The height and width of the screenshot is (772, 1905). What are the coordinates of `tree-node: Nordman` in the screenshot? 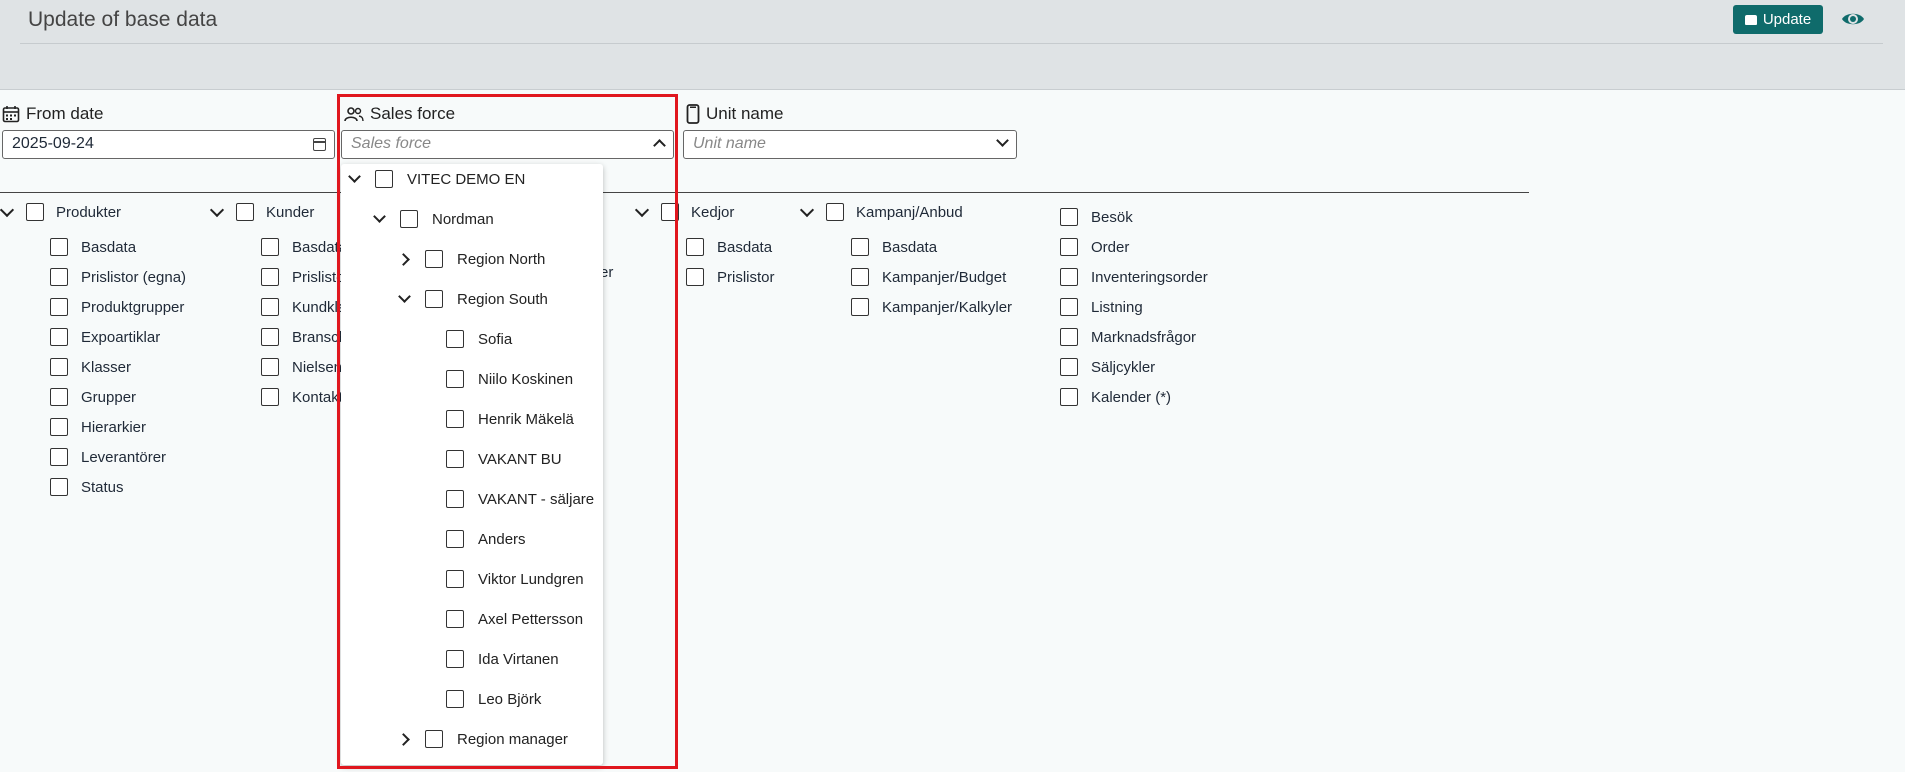 It's located at (433, 219).